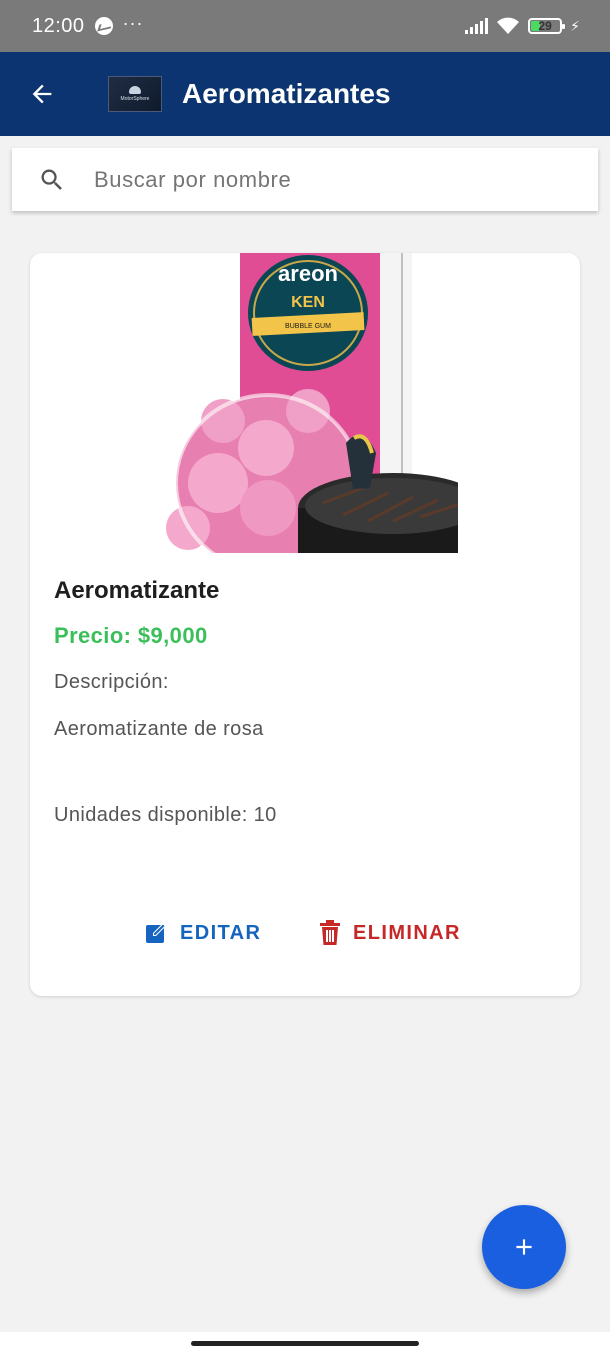  Describe the element at coordinates (324, 179) in the screenshot. I see `search-input` at that location.